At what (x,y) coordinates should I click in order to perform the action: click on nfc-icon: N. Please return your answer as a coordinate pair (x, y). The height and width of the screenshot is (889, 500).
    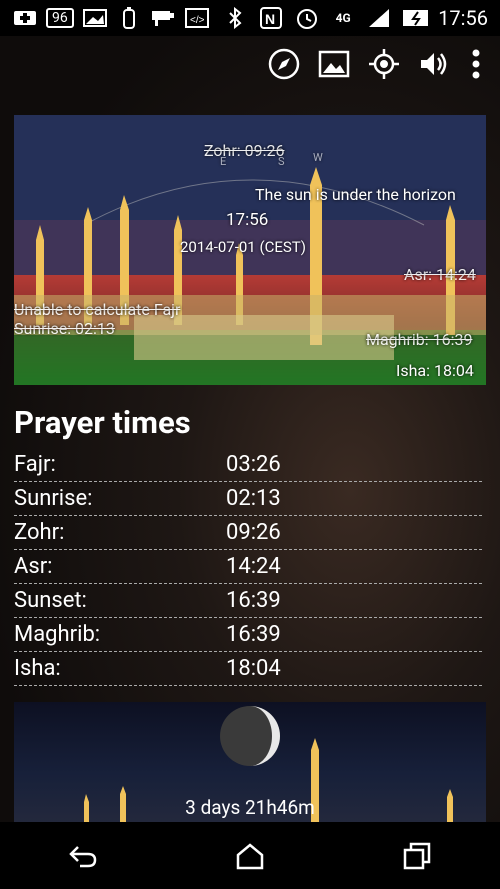
    Looking at the image, I should click on (271, 18).